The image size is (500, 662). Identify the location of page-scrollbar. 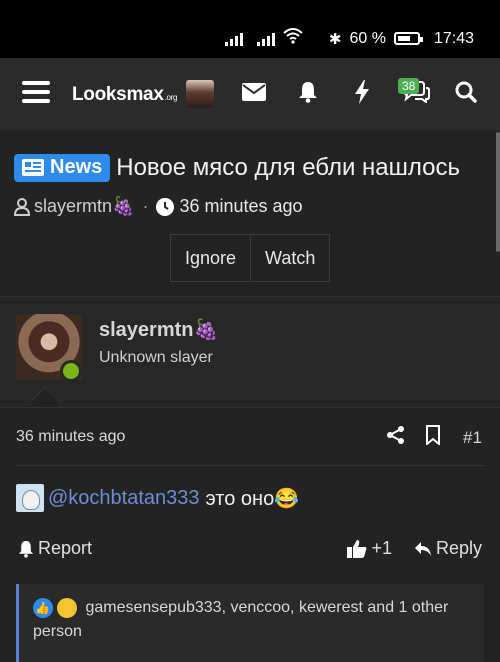
(498, 192).